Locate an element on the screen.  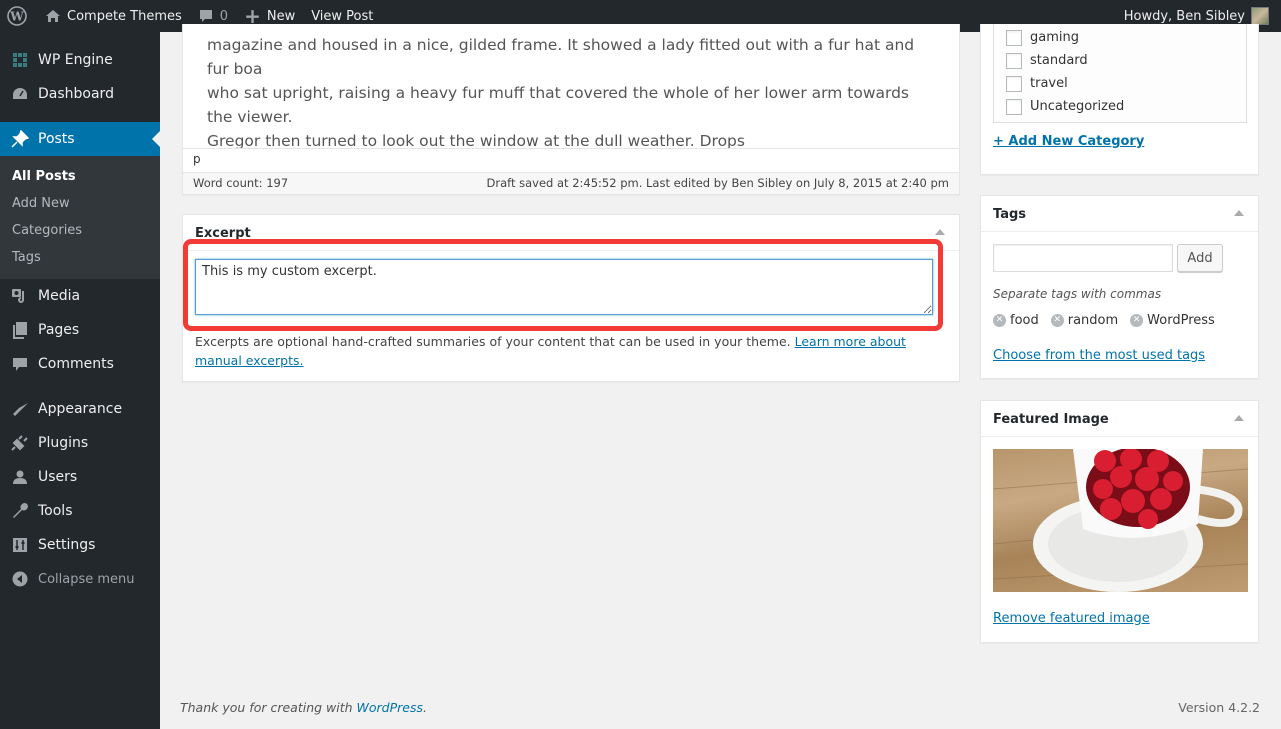
new-tag-input is located at coordinates (1083, 258).